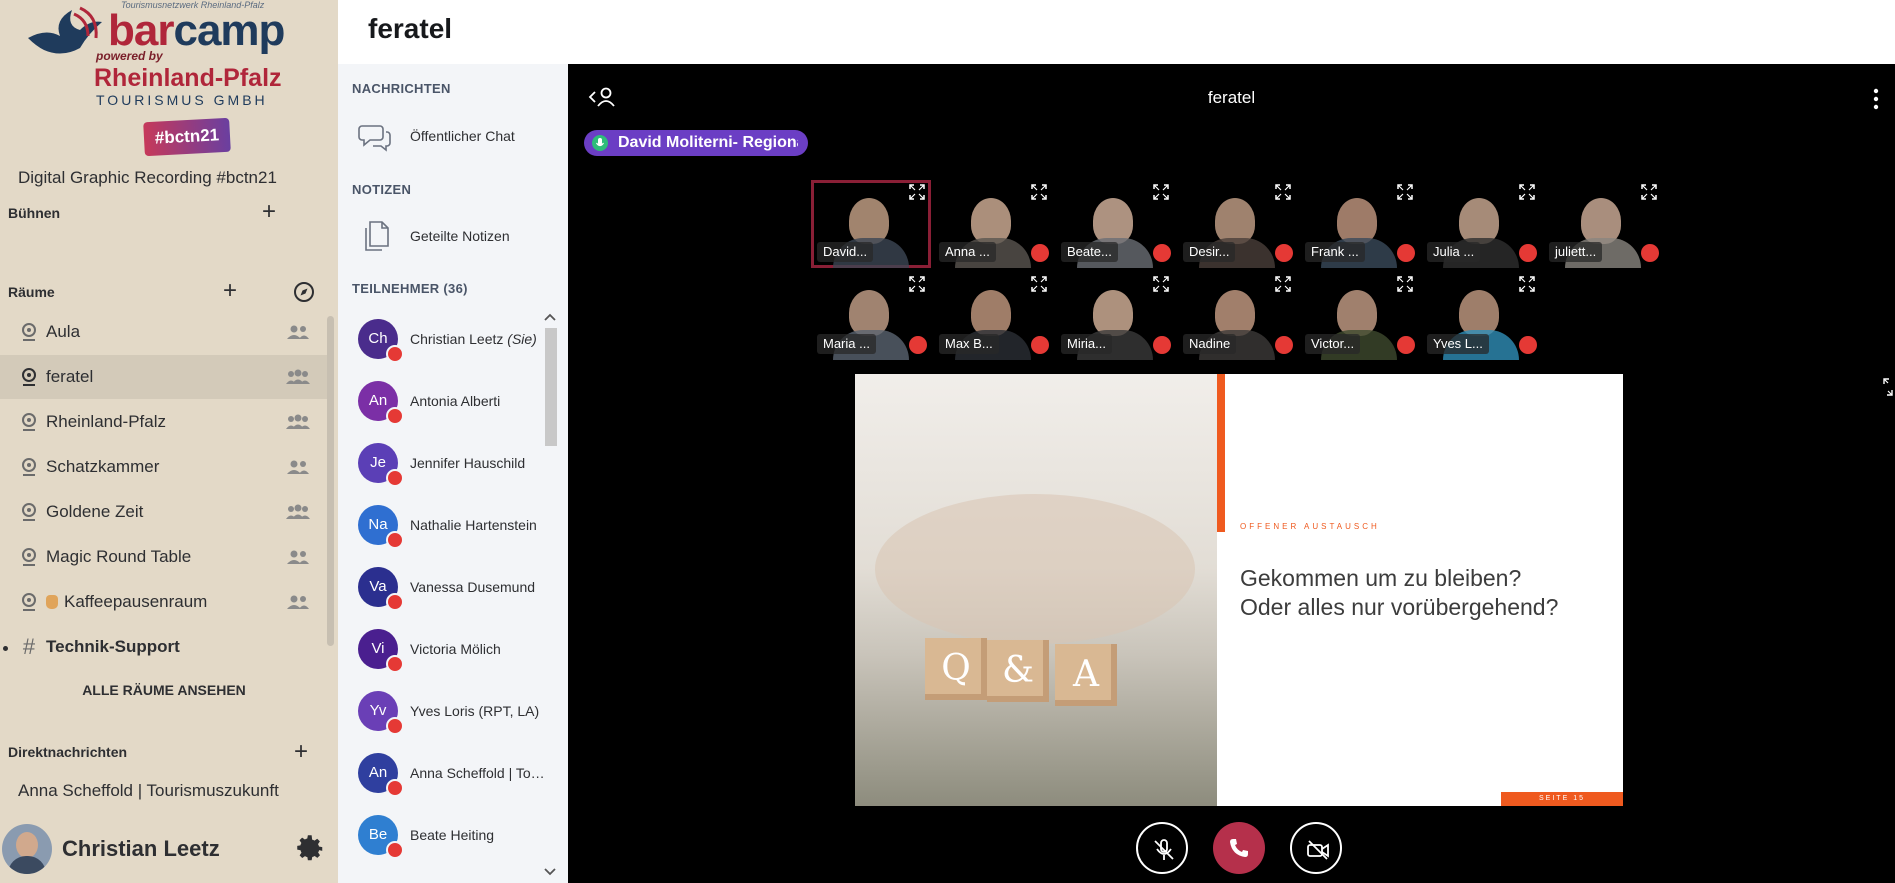  I want to click on photo-arm, so click(1035, 569).